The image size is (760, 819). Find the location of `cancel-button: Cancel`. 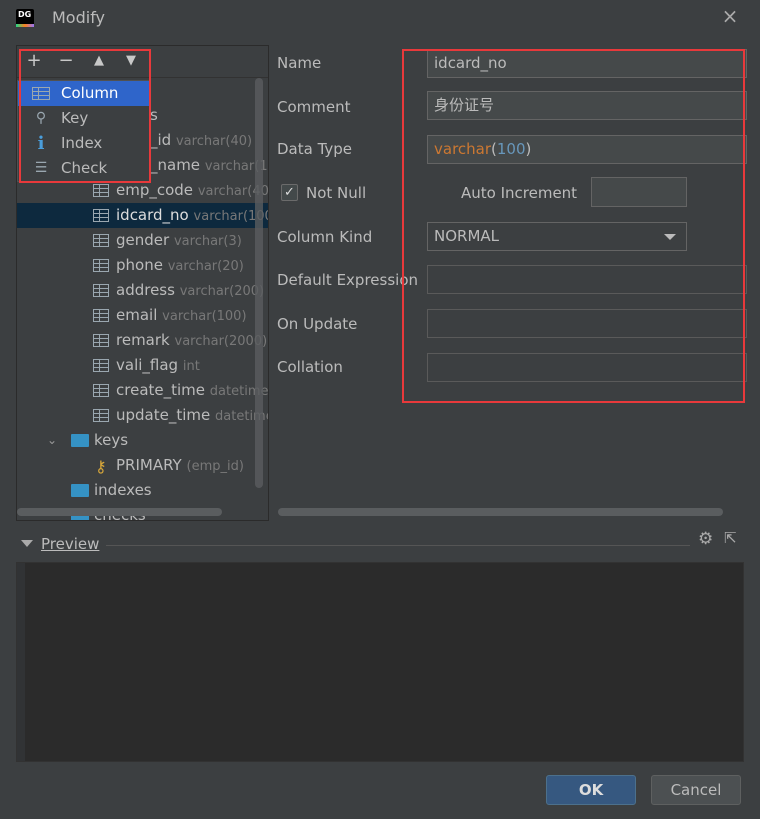

cancel-button: Cancel is located at coordinates (696, 790).